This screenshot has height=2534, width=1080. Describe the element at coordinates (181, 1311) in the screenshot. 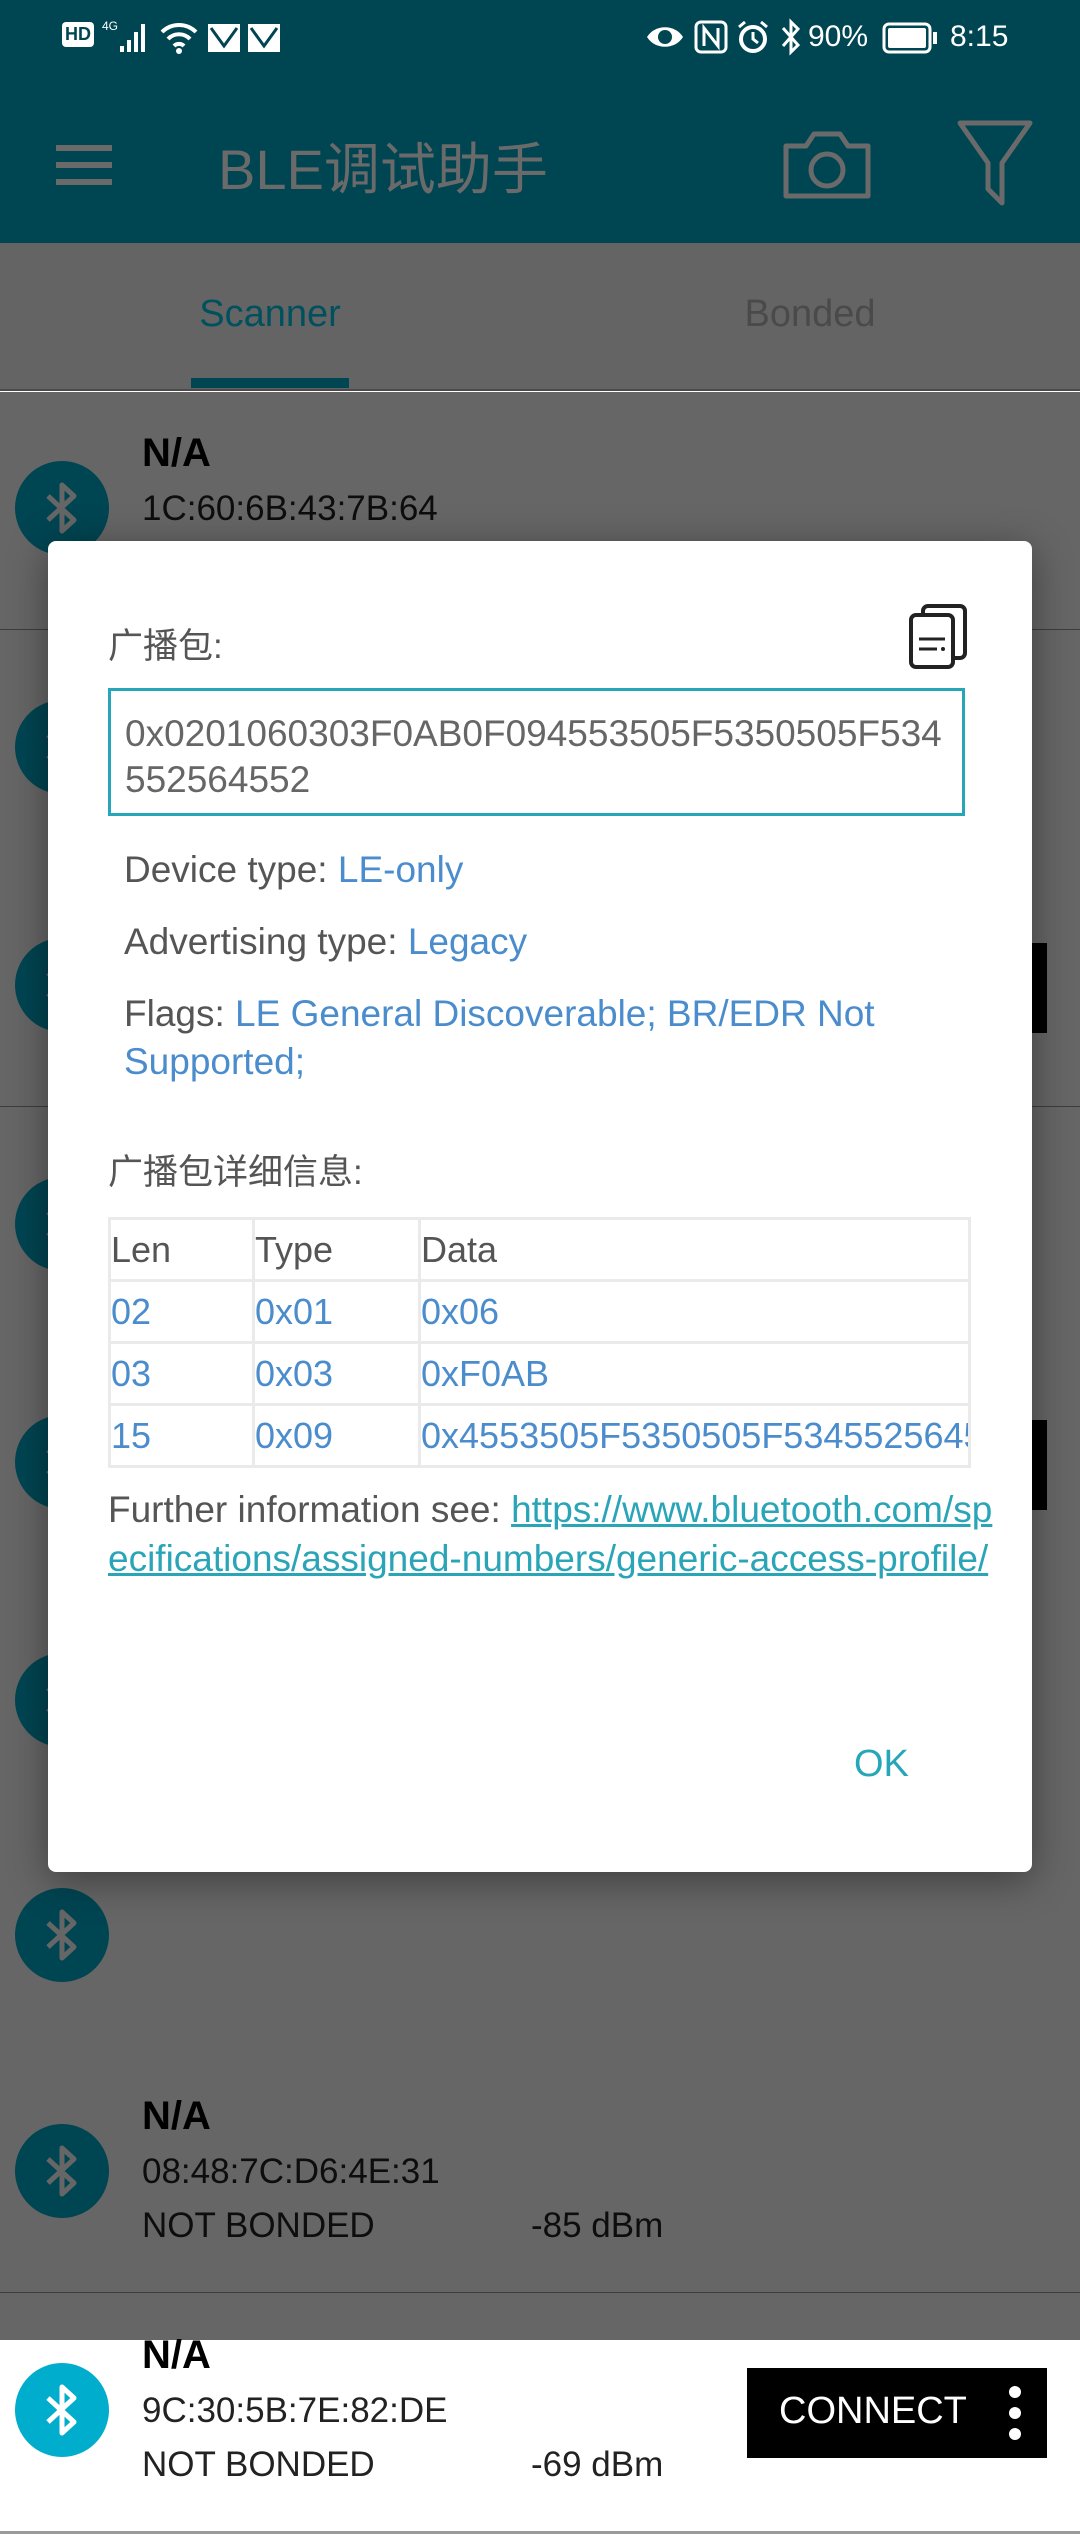

I see `cell-len: 02` at that location.